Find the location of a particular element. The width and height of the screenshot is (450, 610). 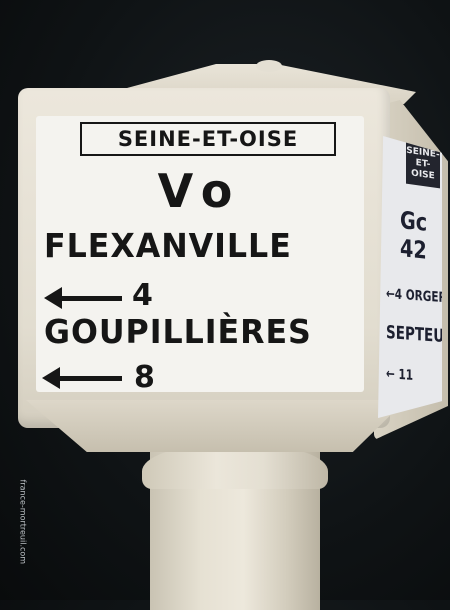

milestone-knob is located at coordinates (269, 66).